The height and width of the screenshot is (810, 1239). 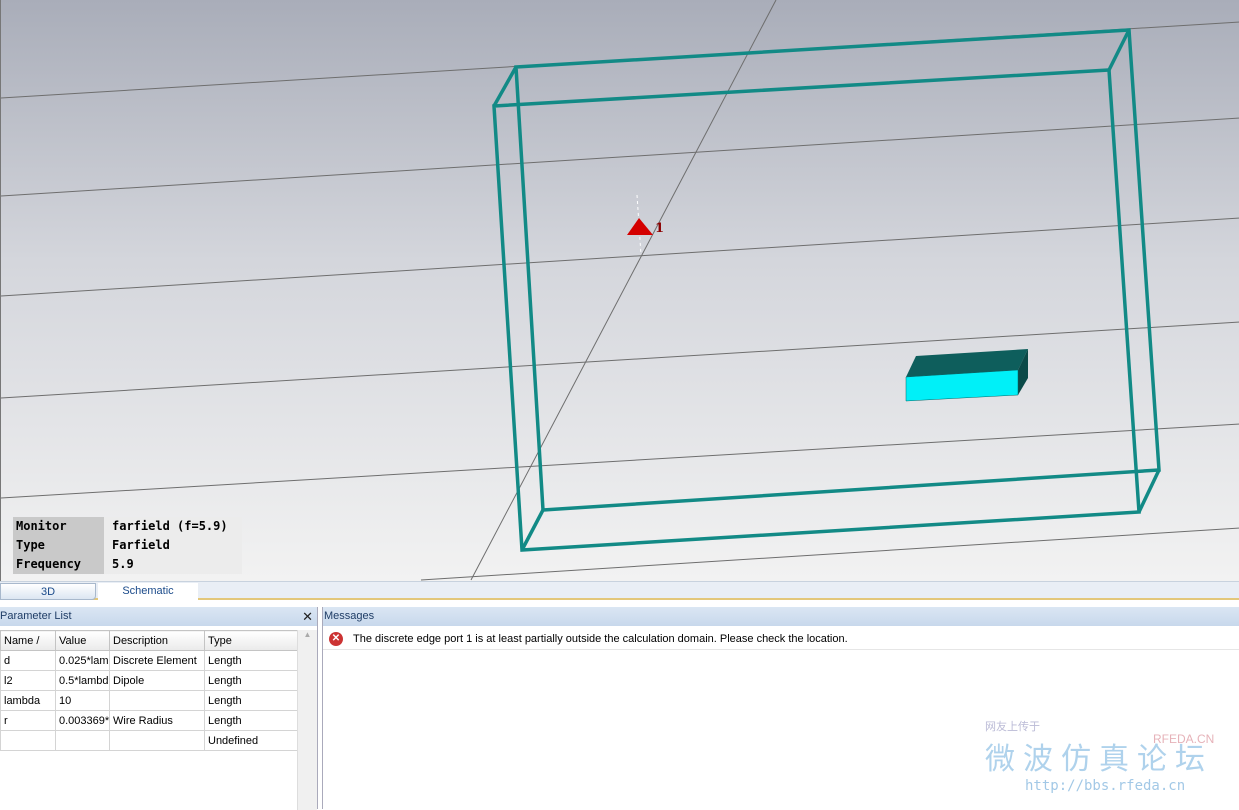 I want to click on error-icon: ✕, so click(x=336, y=638).